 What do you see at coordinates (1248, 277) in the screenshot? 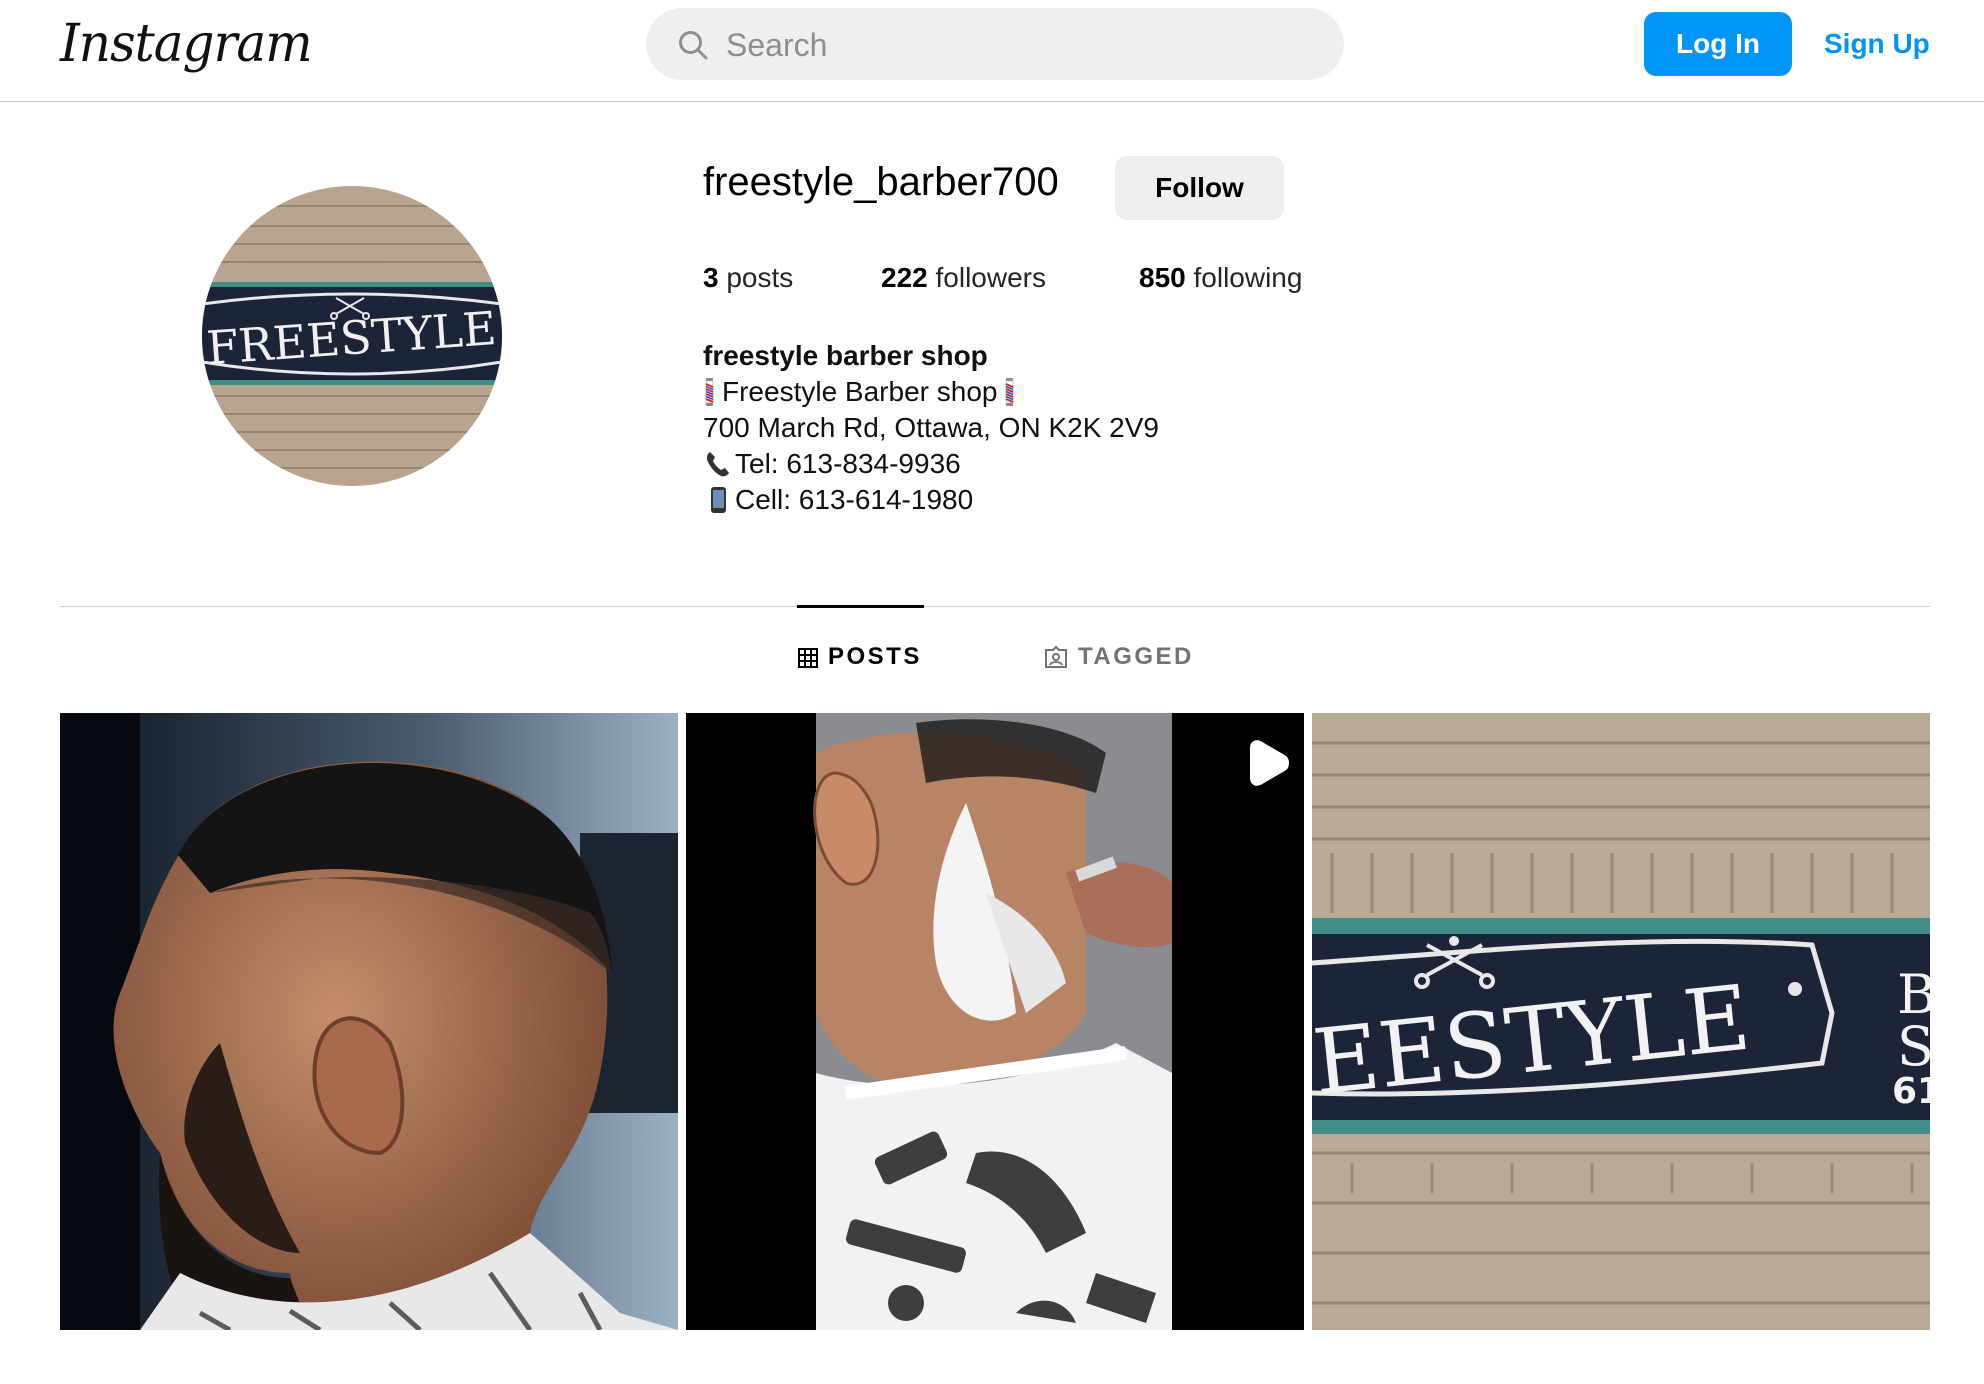
I see `following-count-label: following` at bounding box center [1248, 277].